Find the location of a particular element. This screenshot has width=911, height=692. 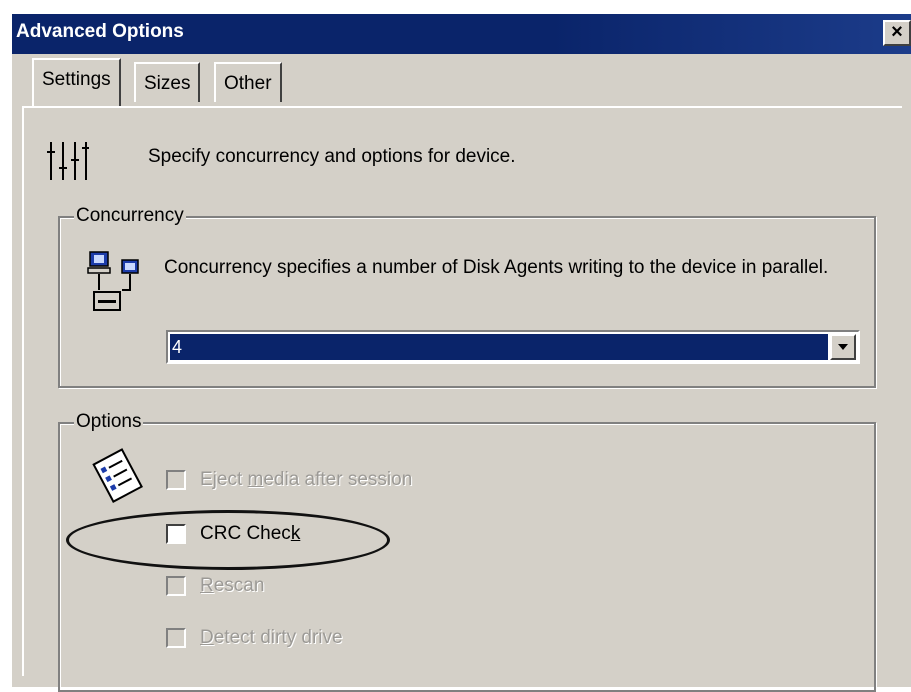

options-legend: Options is located at coordinates (109, 422).